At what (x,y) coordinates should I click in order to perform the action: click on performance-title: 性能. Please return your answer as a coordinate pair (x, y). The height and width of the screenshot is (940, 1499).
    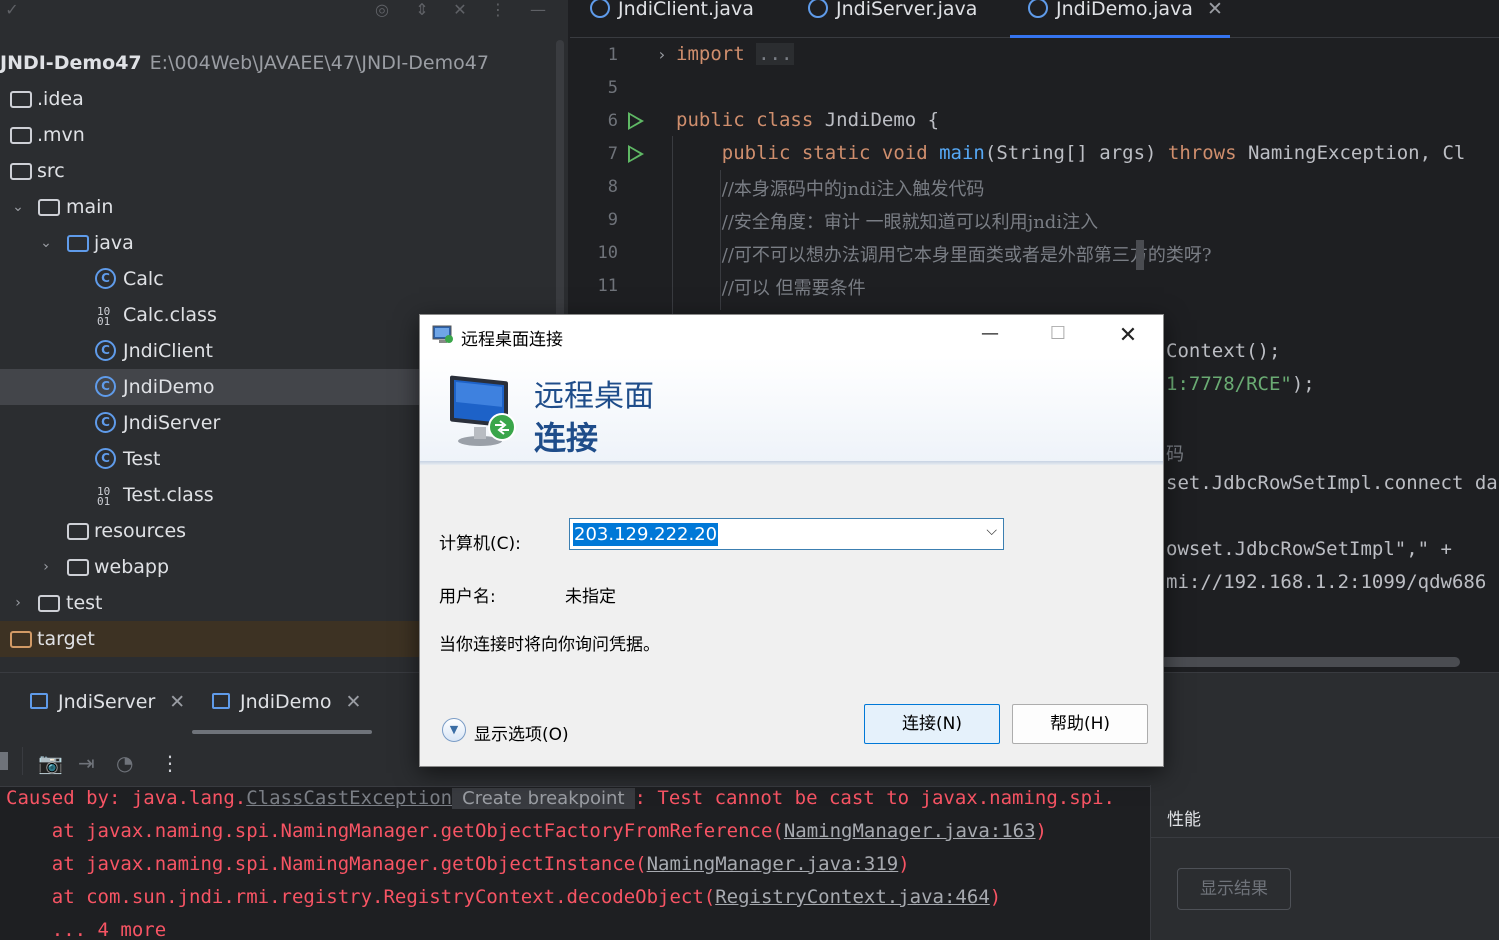
    Looking at the image, I should click on (1184, 820).